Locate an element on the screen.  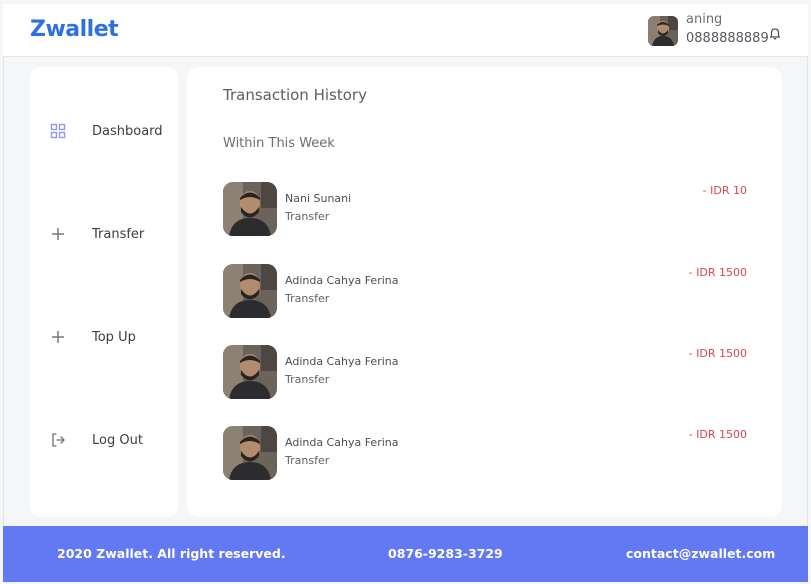
footer-copyright: 2020 Zwallet. All right reserved. is located at coordinates (171, 553).